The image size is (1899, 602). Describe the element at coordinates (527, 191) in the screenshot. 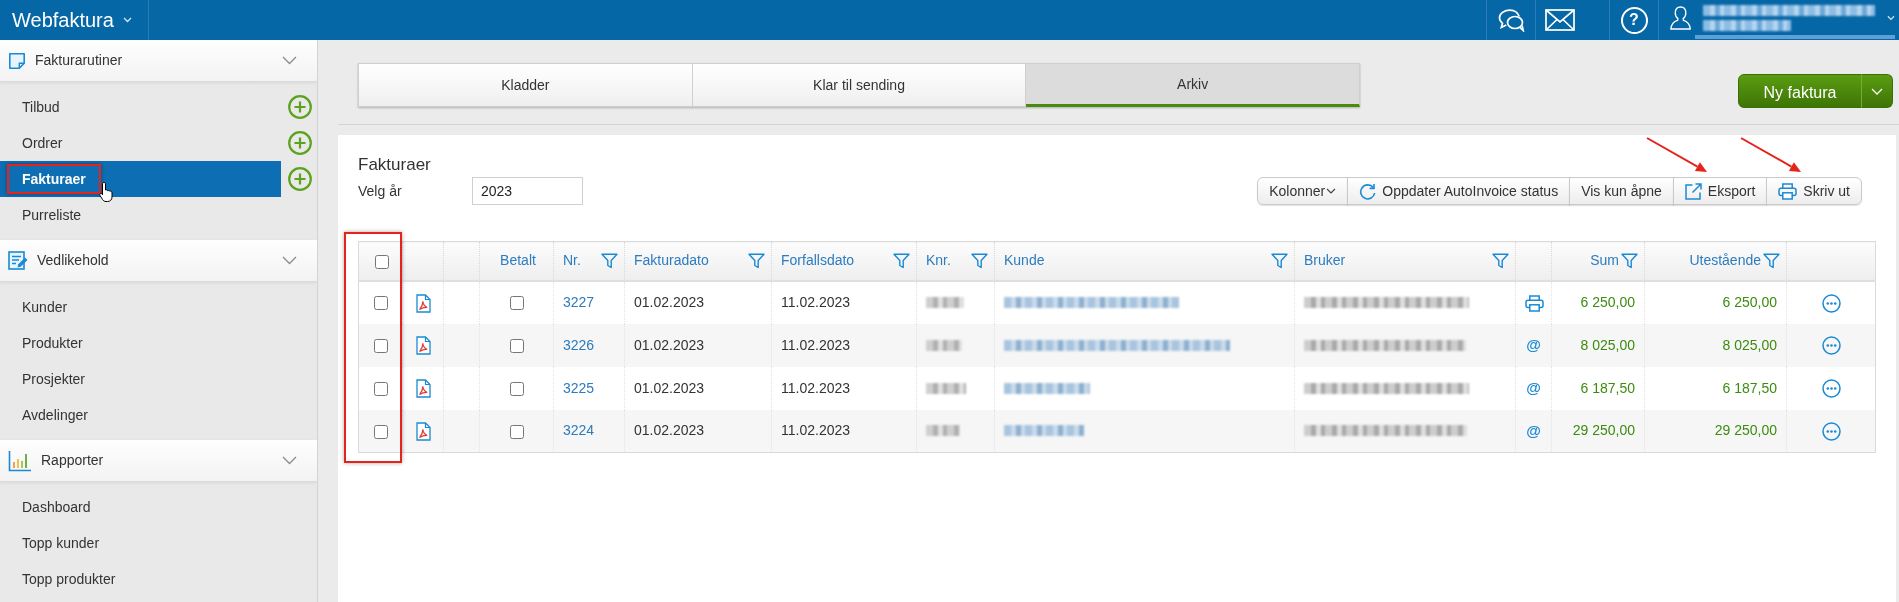

I see `year-field: 2023` at that location.